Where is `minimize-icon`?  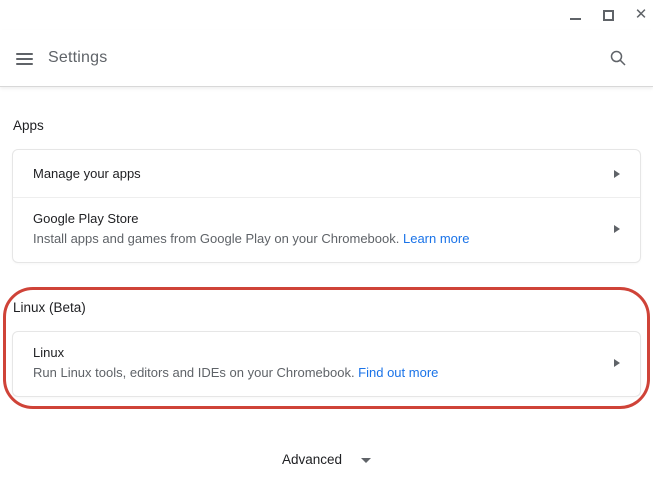
minimize-icon is located at coordinates (575, 19).